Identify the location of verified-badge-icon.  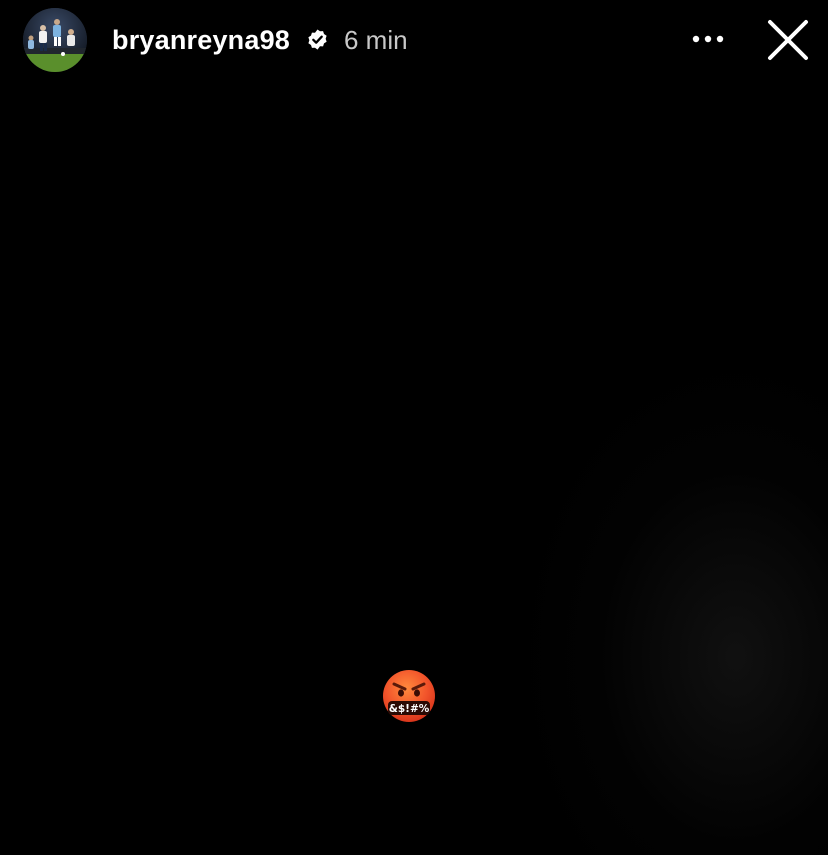
(317, 39).